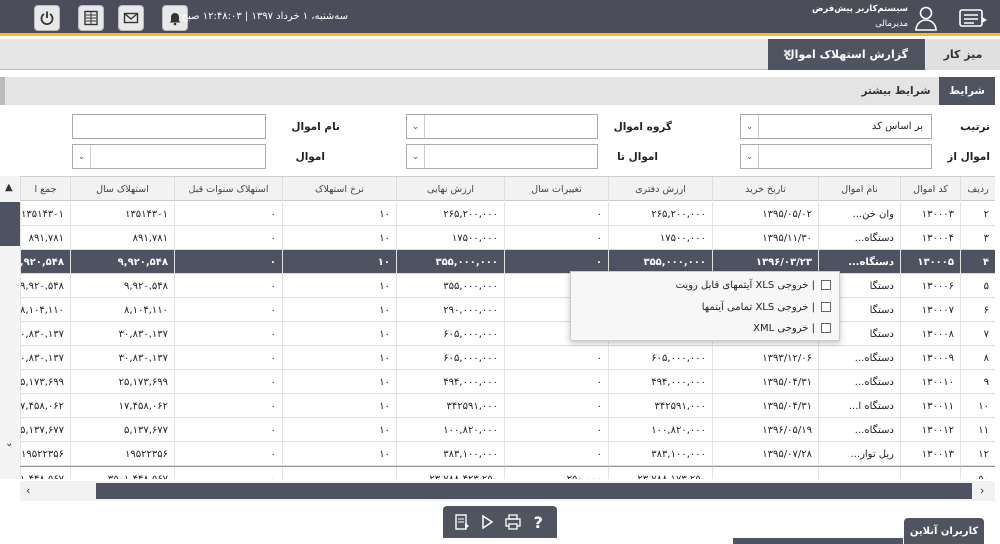  Describe the element at coordinates (122, 189) in the screenshot. I see `column-header: استهلاک سال` at that location.